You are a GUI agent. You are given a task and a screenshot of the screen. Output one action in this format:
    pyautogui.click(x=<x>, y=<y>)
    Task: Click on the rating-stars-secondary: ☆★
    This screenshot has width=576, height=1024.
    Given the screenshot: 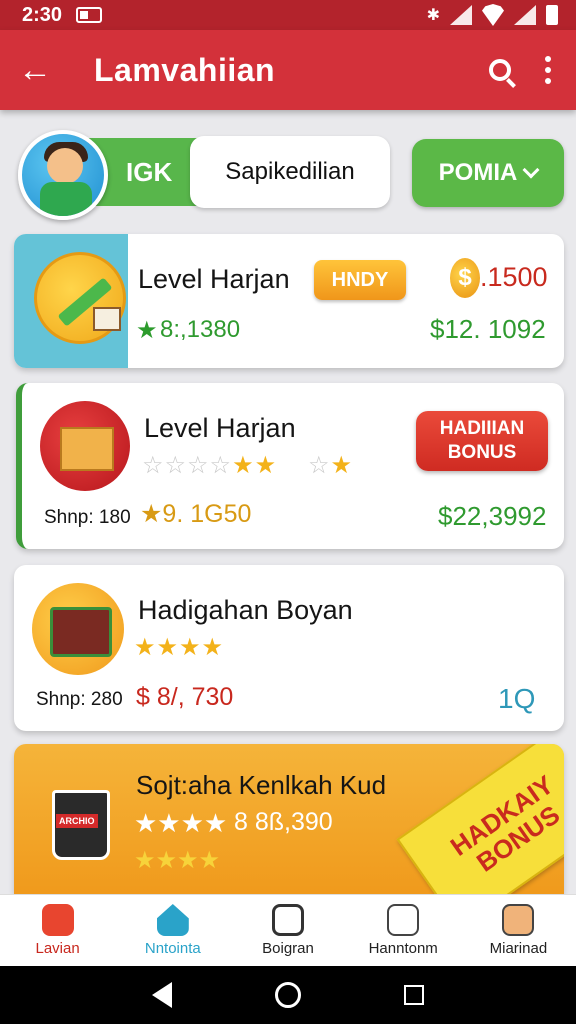 What is the action you would take?
    pyautogui.click(x=331, y=465)
    